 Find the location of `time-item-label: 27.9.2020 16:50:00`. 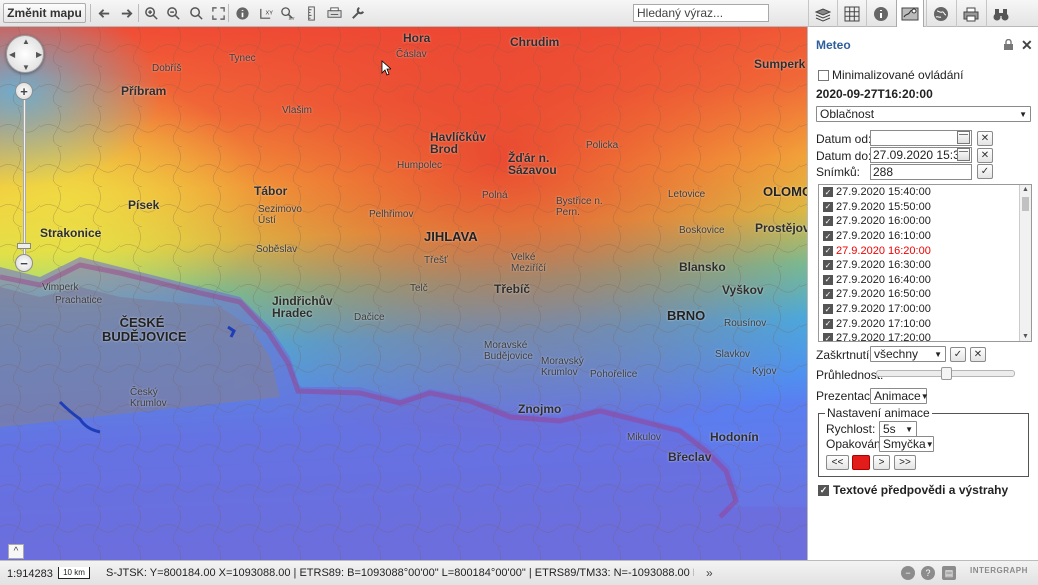

time-item-label: 27.9.2020 16:50:00 is located at coordinates (883, 294).